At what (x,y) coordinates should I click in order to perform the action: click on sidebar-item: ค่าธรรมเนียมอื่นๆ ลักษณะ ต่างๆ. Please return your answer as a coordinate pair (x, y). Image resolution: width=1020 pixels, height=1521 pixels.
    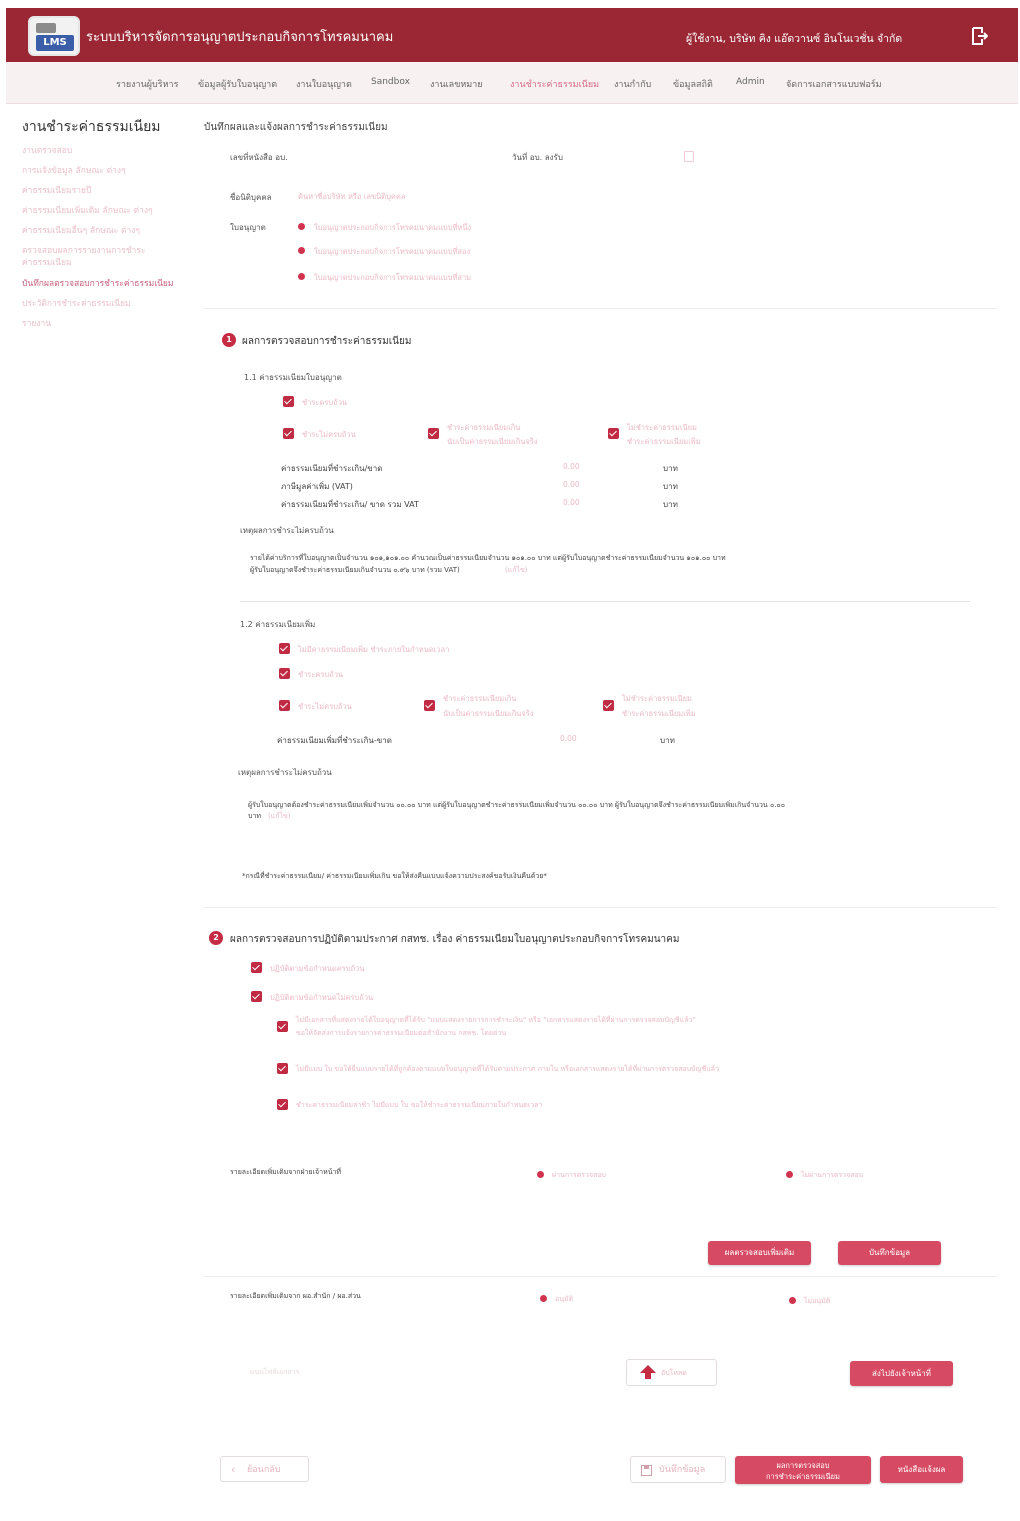
    Looking at the image, I should click on (81, 230).